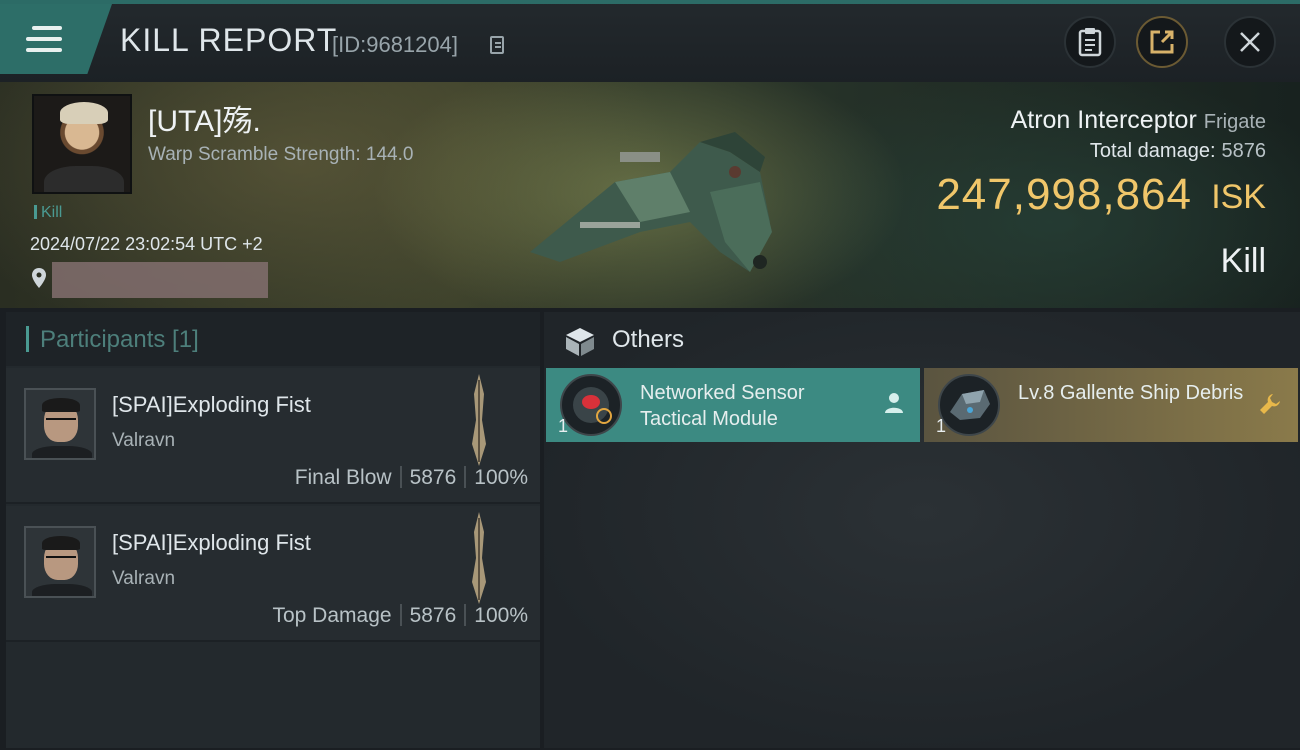 Image resolution: width=1300 pixels, height=750 pixels. What do you see at coordinates (1111, 405) in the screenshot?
I see `item-ship-debris: 1 Lv.8 Gallente Ship Debris` at bounding box center [1111, 405].